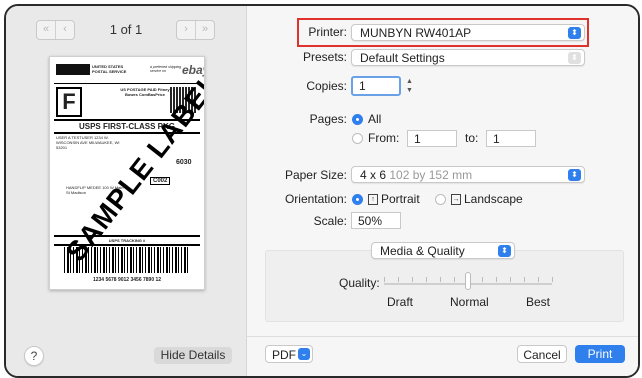 Image resolution: width=642 pixels, height=378 pixels. Describe the element at coordinates (73, 69) in the screenshot. I see `usps-logo` at that location.